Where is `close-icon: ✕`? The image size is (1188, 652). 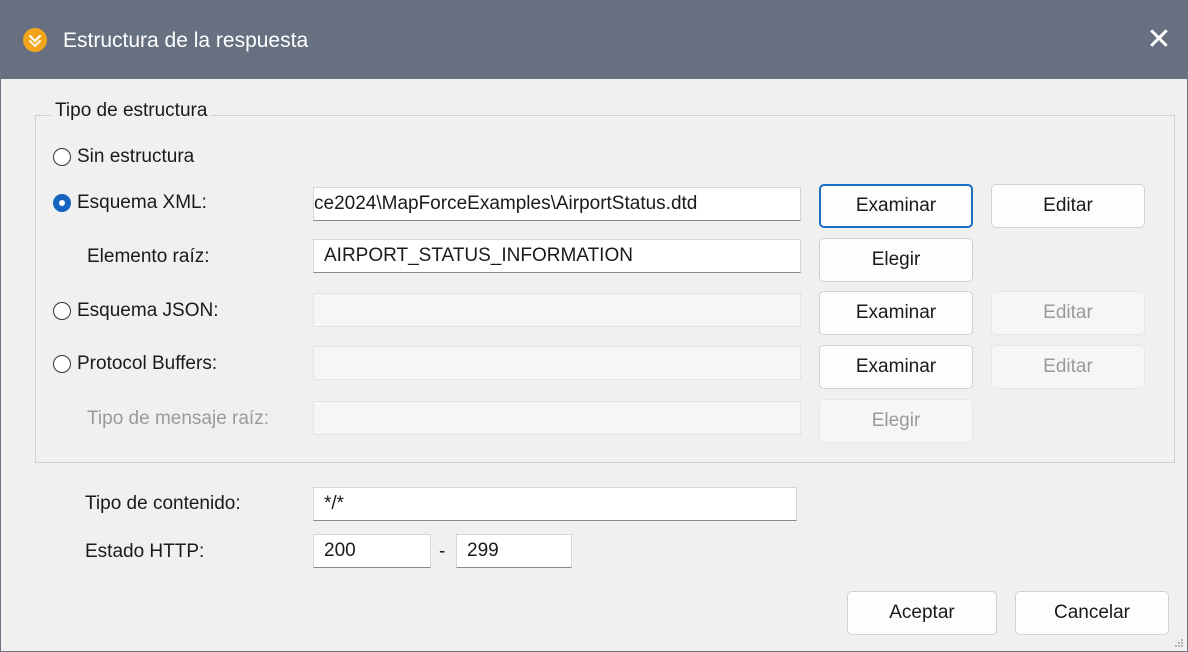
close-icon: ✕ is located at coordinates (1159, 40).